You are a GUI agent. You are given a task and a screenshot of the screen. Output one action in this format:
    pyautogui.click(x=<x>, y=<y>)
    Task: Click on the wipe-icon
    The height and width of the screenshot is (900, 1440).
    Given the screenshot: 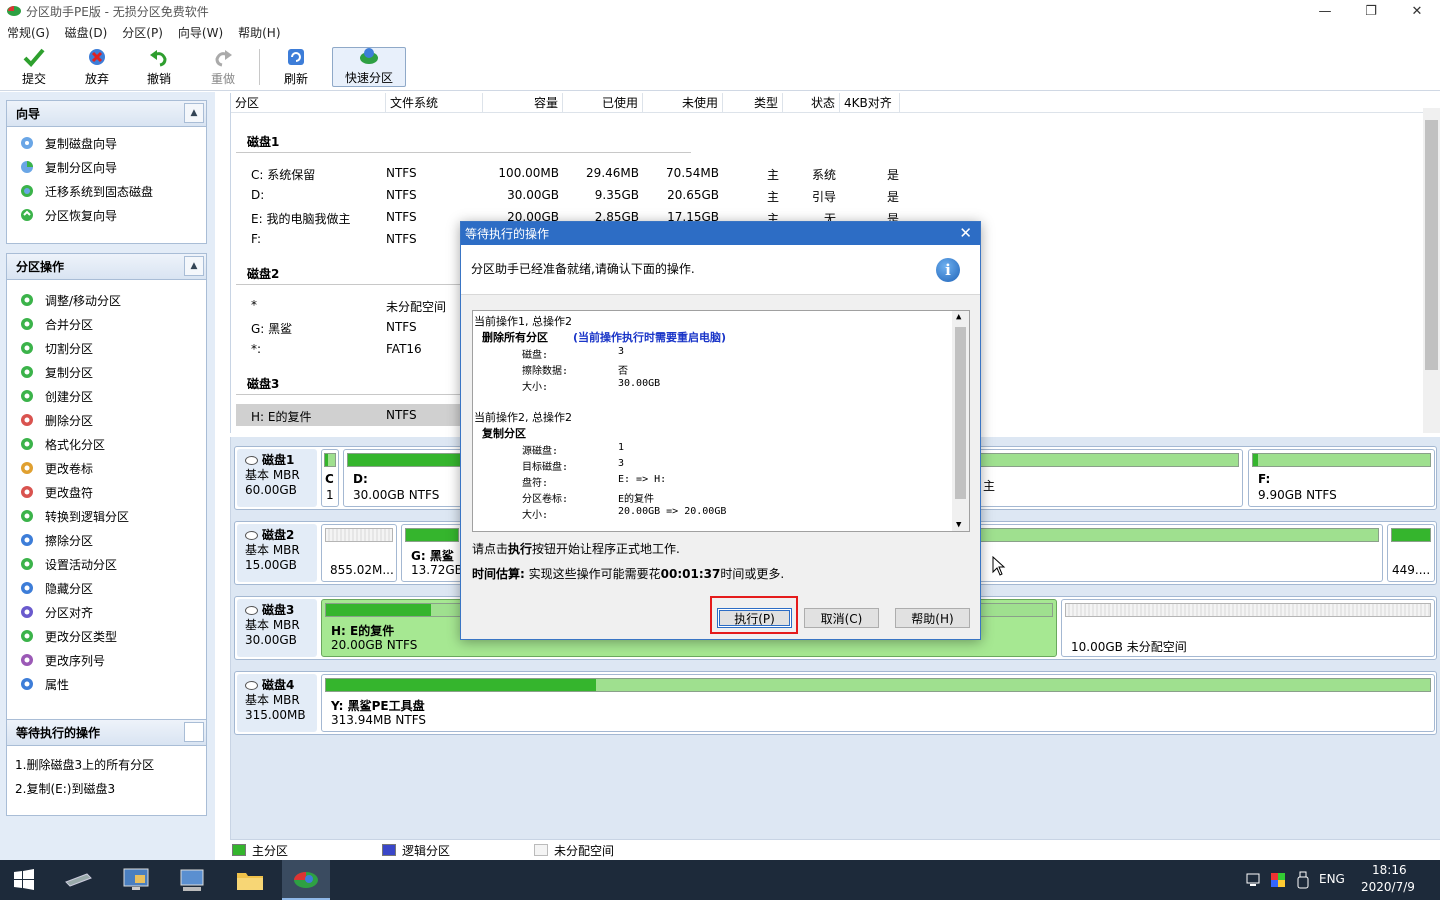 What is the action you would take?
    pyautogui.click(x=27, y=540)
    